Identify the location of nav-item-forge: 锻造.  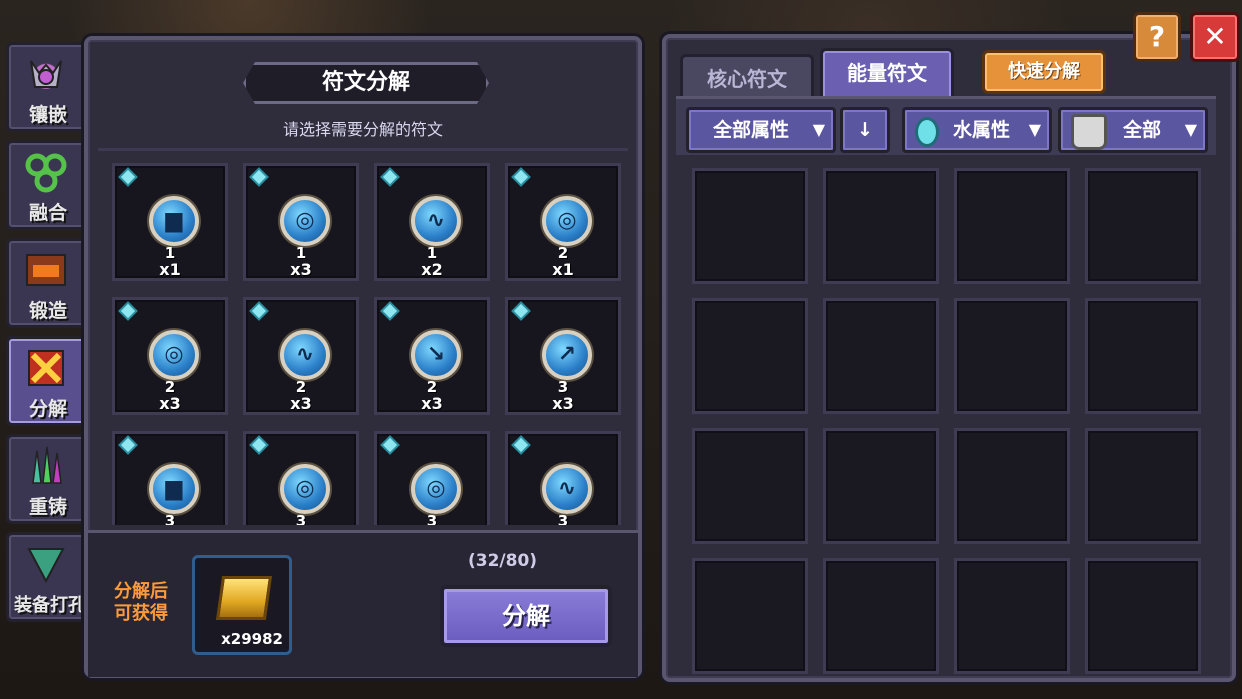
(48, 283).